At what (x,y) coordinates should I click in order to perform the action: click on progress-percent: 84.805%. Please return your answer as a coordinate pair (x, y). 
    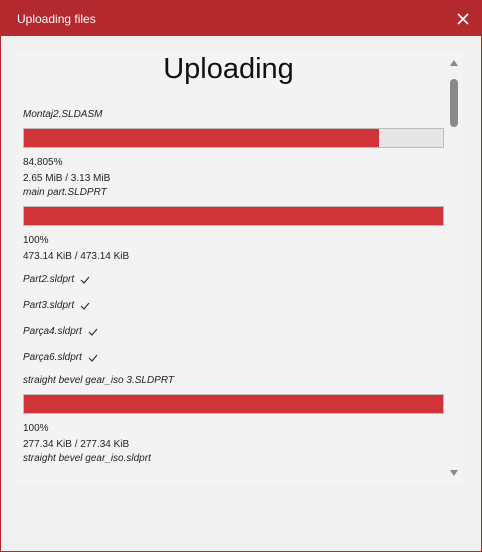
    Looking at the image, I should click on (43, 162).